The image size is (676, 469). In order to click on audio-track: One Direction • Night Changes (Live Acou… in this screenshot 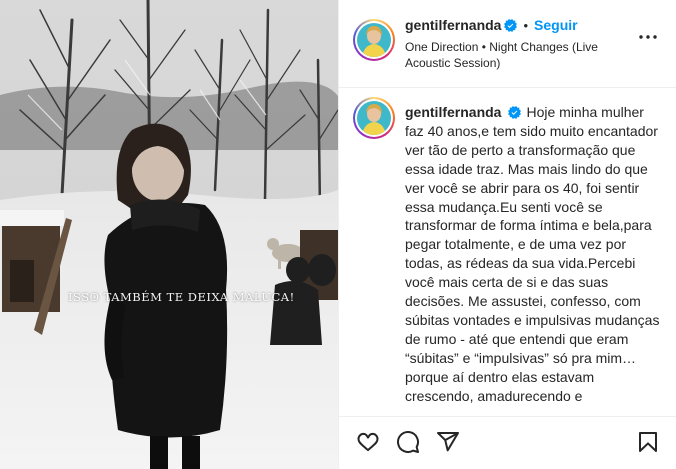, I will do `click(515, 55)`.